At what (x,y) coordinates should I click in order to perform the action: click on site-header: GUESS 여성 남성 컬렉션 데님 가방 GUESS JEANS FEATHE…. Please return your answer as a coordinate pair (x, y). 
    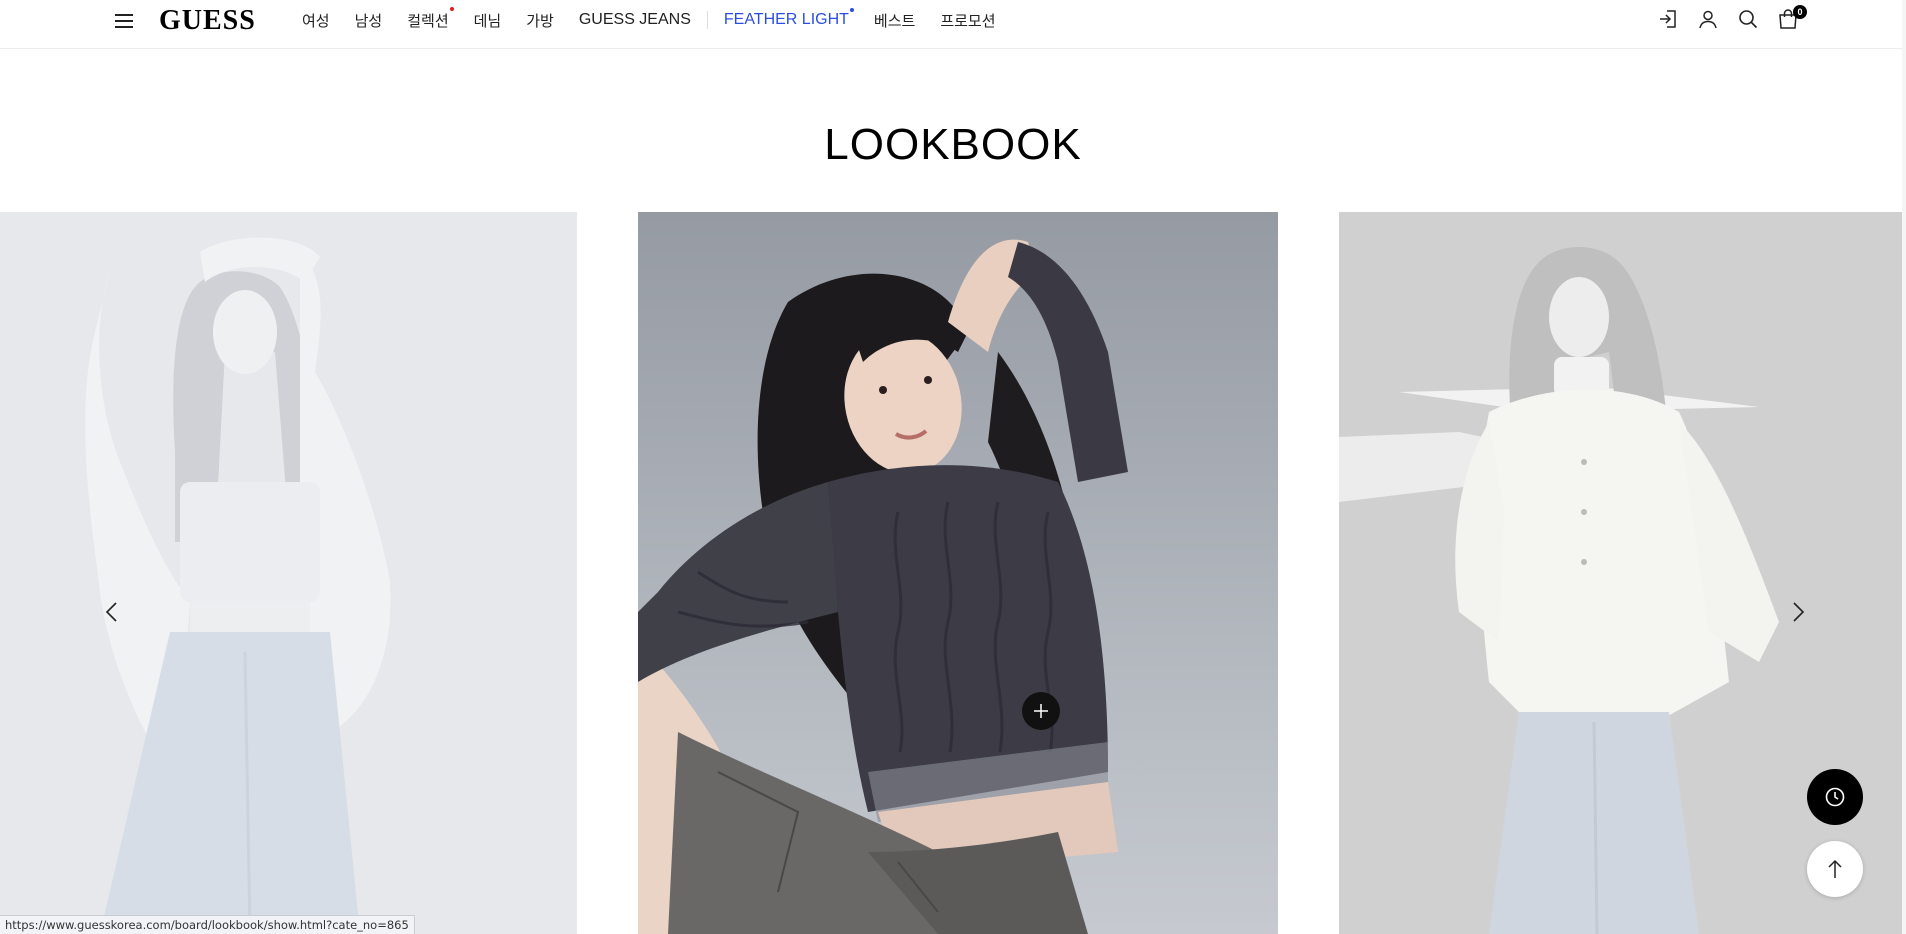
    Looking at the image, I should click on (953, 24).